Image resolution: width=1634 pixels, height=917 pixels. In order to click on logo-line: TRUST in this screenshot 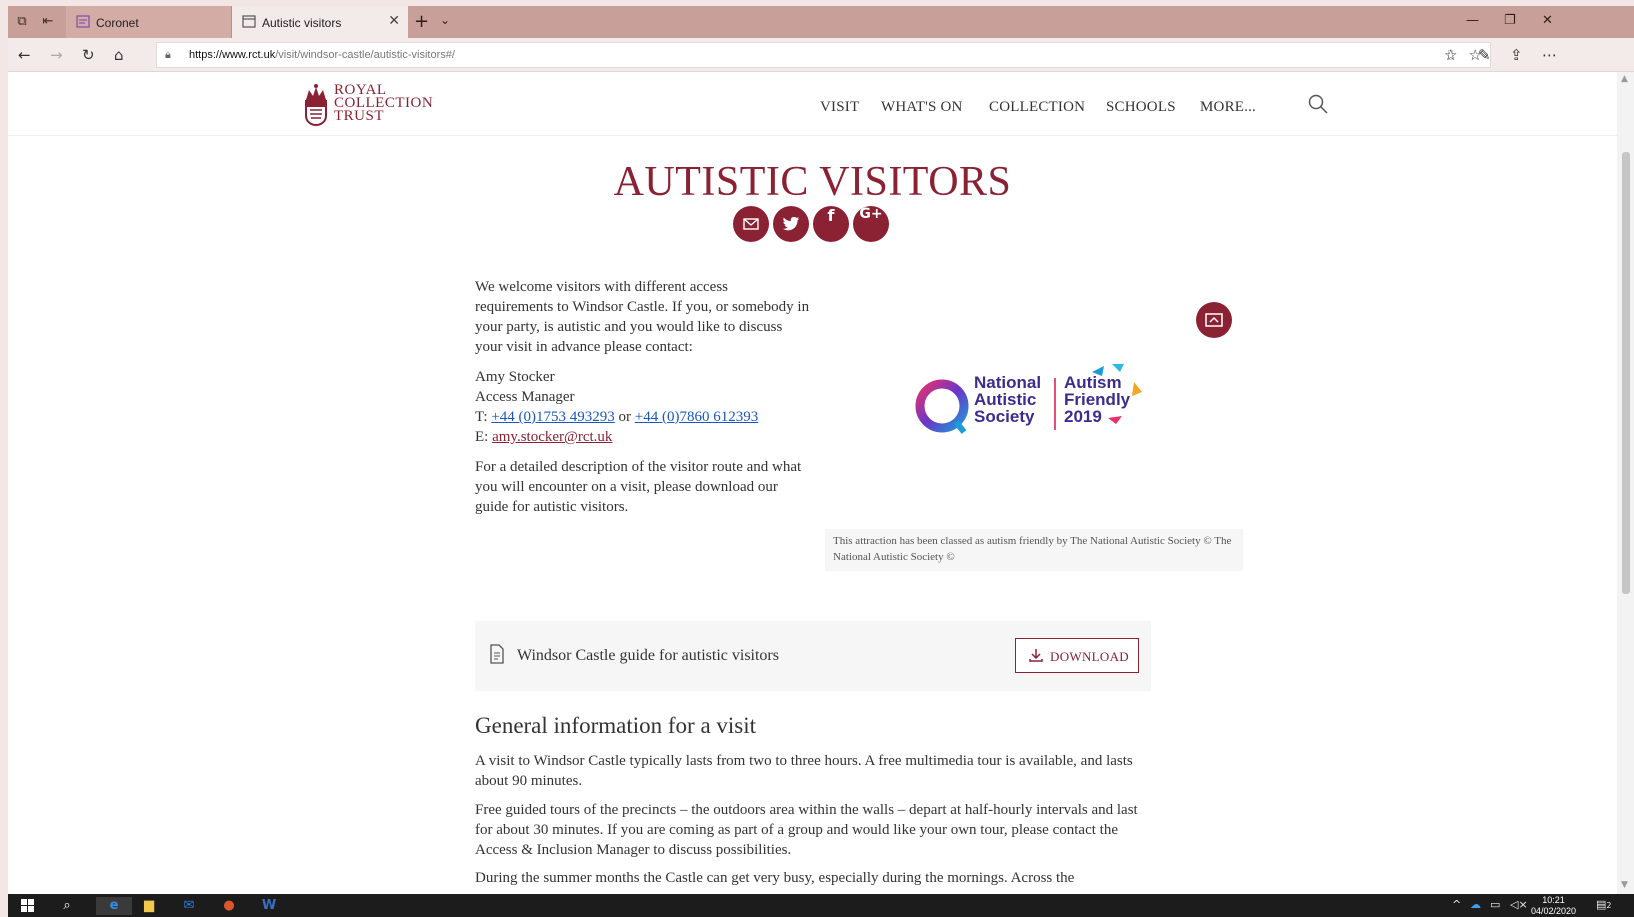, I will do `click(359, 116)`.